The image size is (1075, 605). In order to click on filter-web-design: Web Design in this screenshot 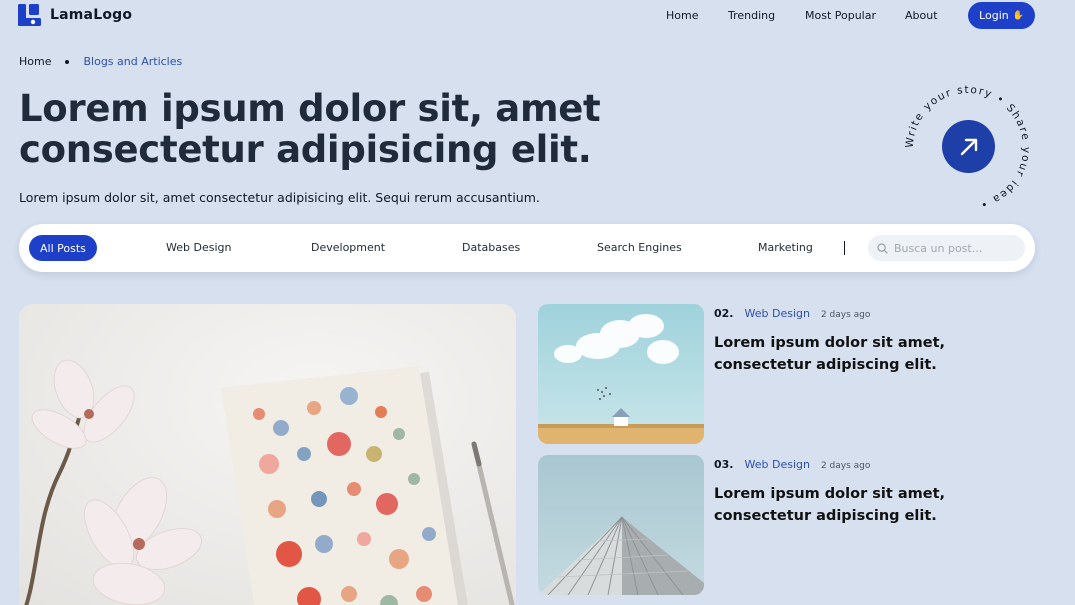, I will do `click(198, 247)`.